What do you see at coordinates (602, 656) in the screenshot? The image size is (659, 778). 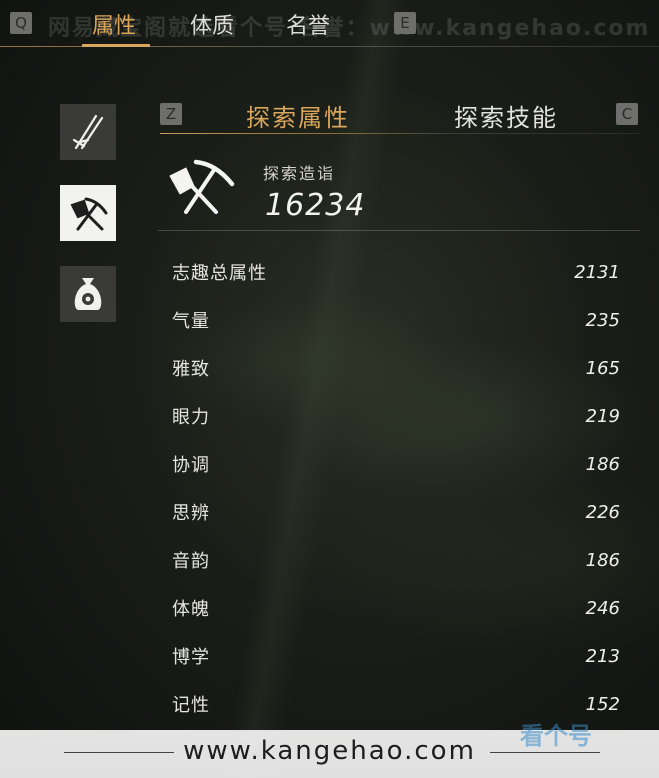 I see `attribute-value: 213` at bounding box center [602, 656].